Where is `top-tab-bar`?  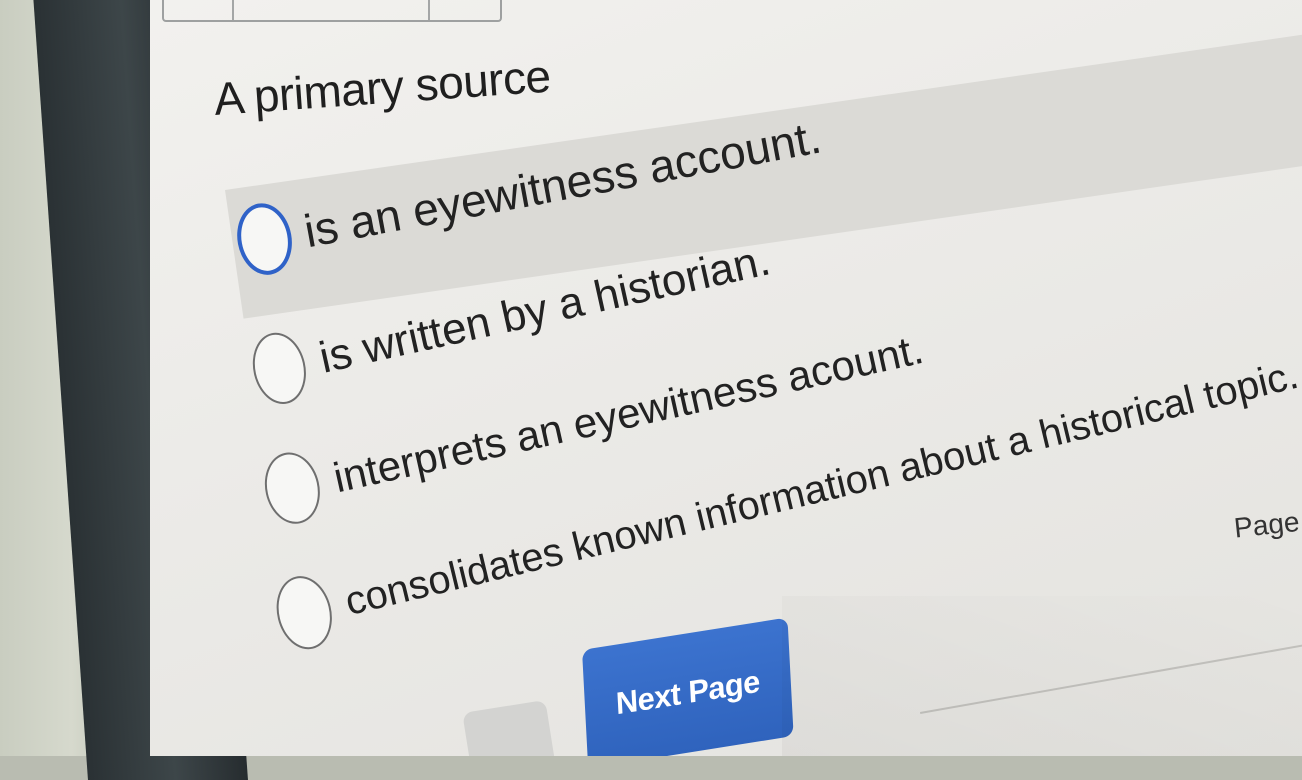
top-tab-bar is located at coordinates (332, 11).